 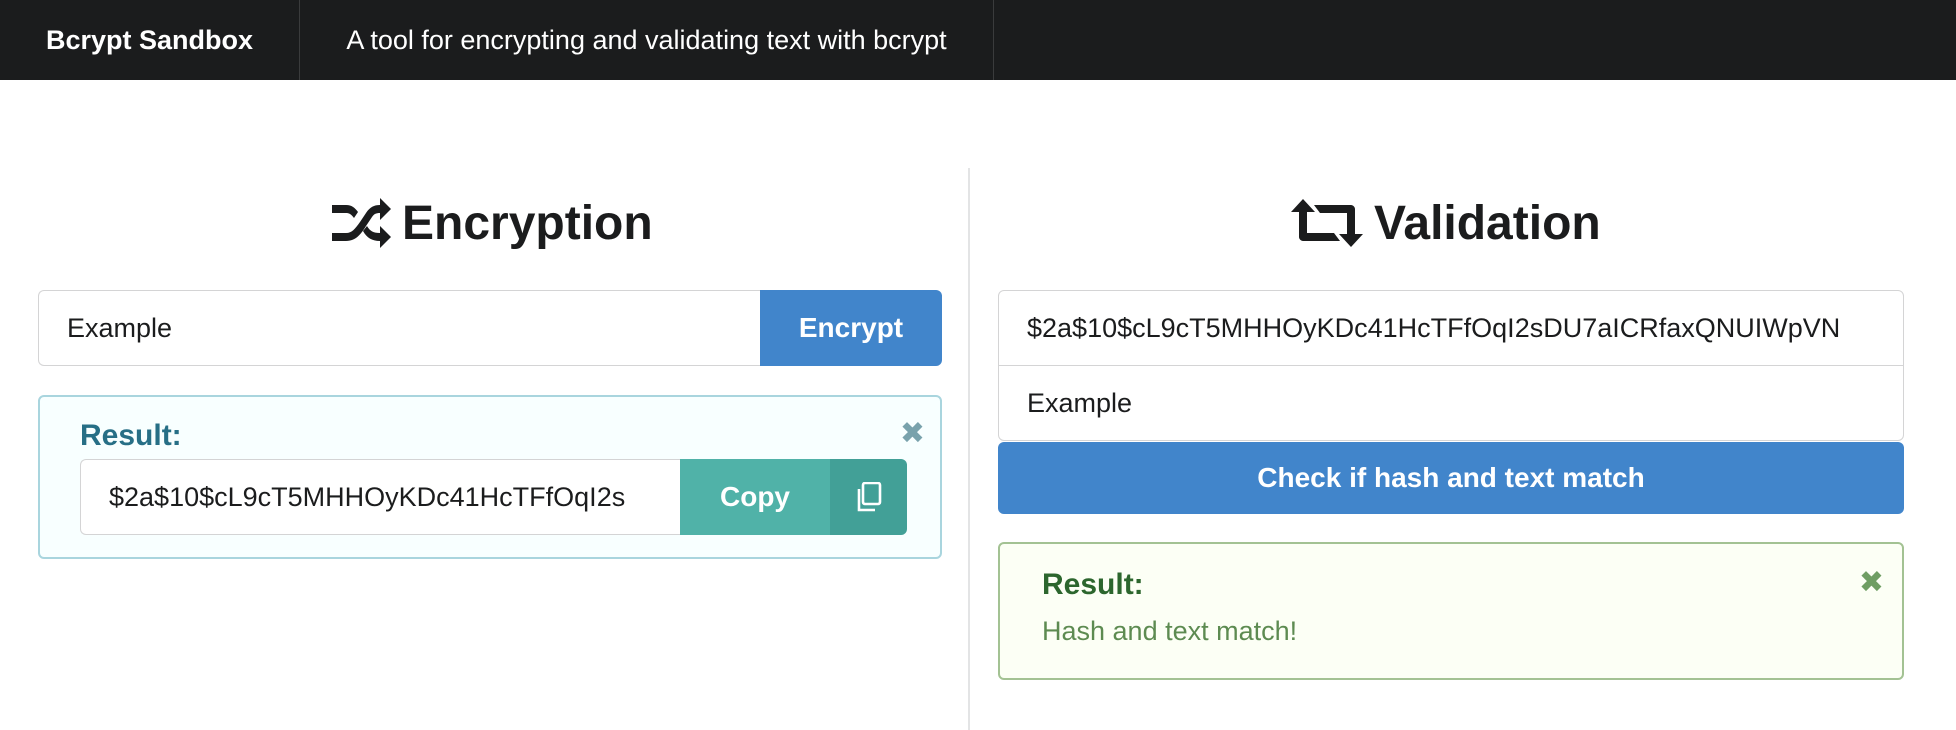 I want to click on text-to-encrypt-input, so click(x=399, y=328).